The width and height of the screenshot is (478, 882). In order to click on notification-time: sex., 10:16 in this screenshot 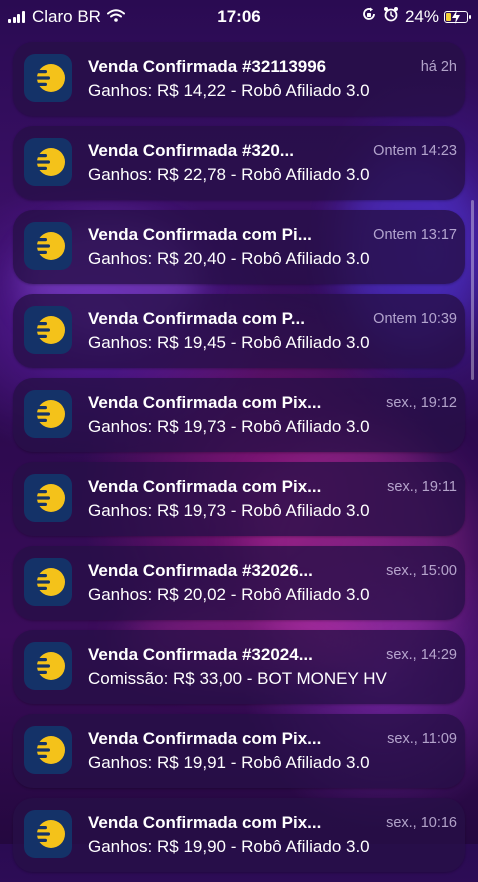, I will do `click(421, 823)`.